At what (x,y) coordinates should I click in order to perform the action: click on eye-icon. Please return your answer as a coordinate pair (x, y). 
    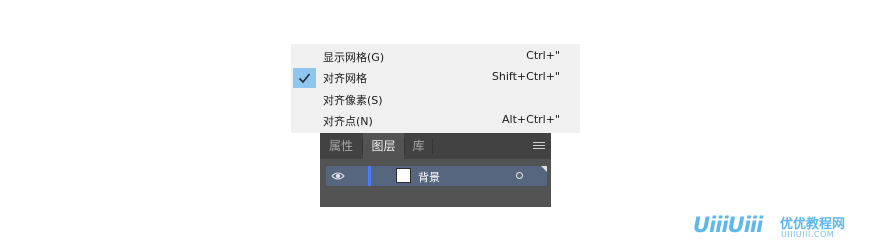
    Looking at the image, I should click on (338, 176).